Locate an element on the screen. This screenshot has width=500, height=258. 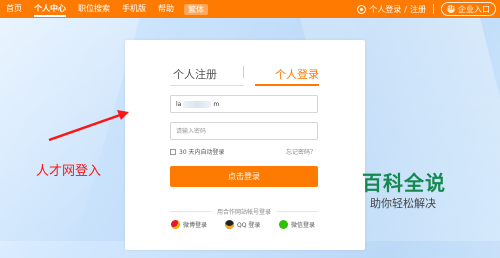
hr-icon: HR is located at coordinates (451, 9).